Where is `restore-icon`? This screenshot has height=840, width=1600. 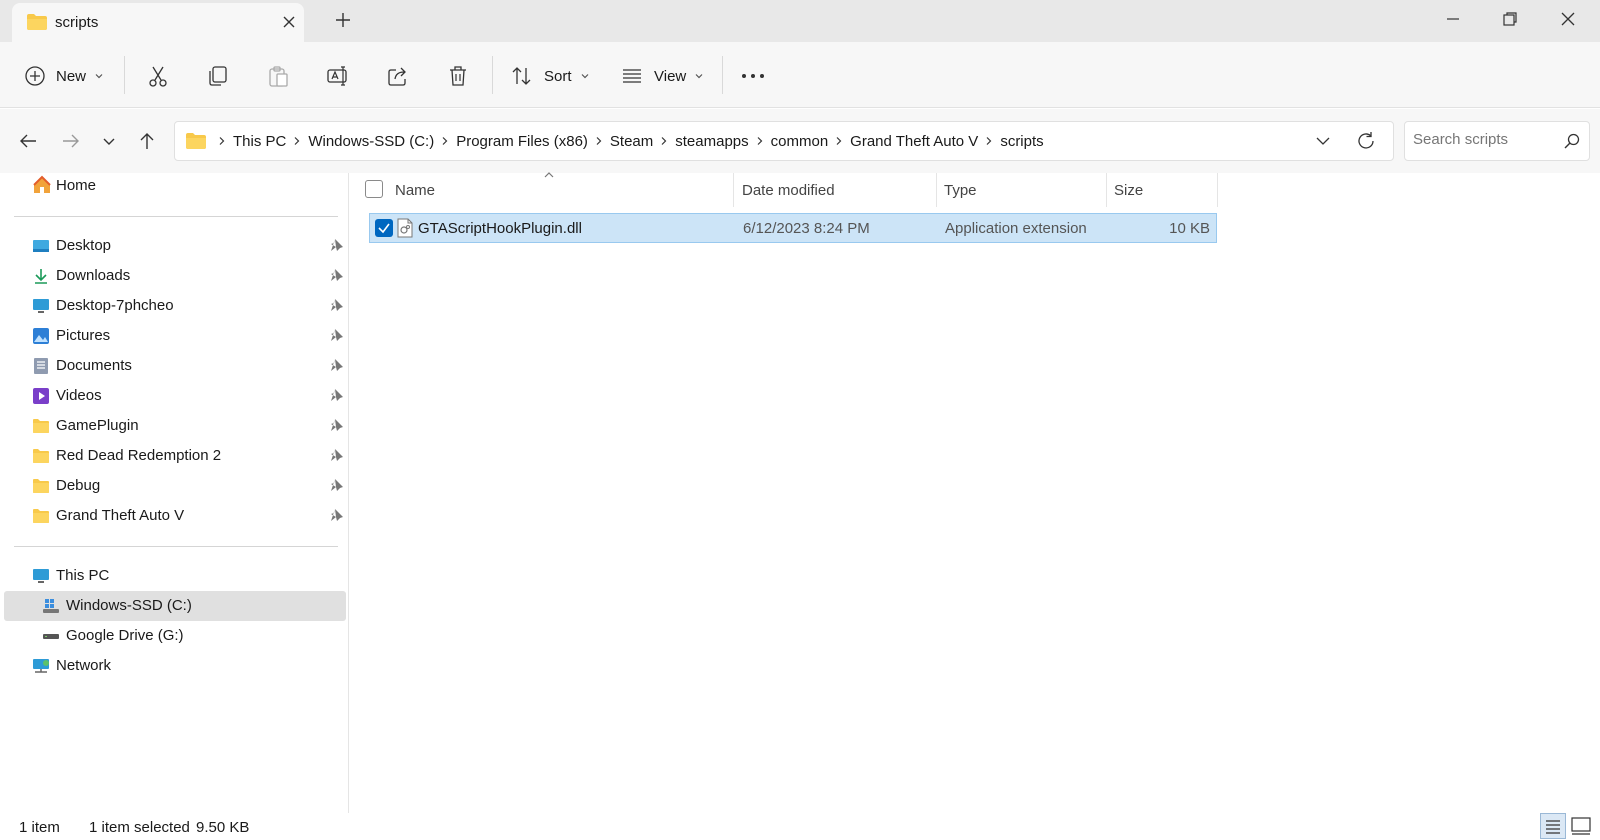 restore-icon is located at coordinates (1510, 19).